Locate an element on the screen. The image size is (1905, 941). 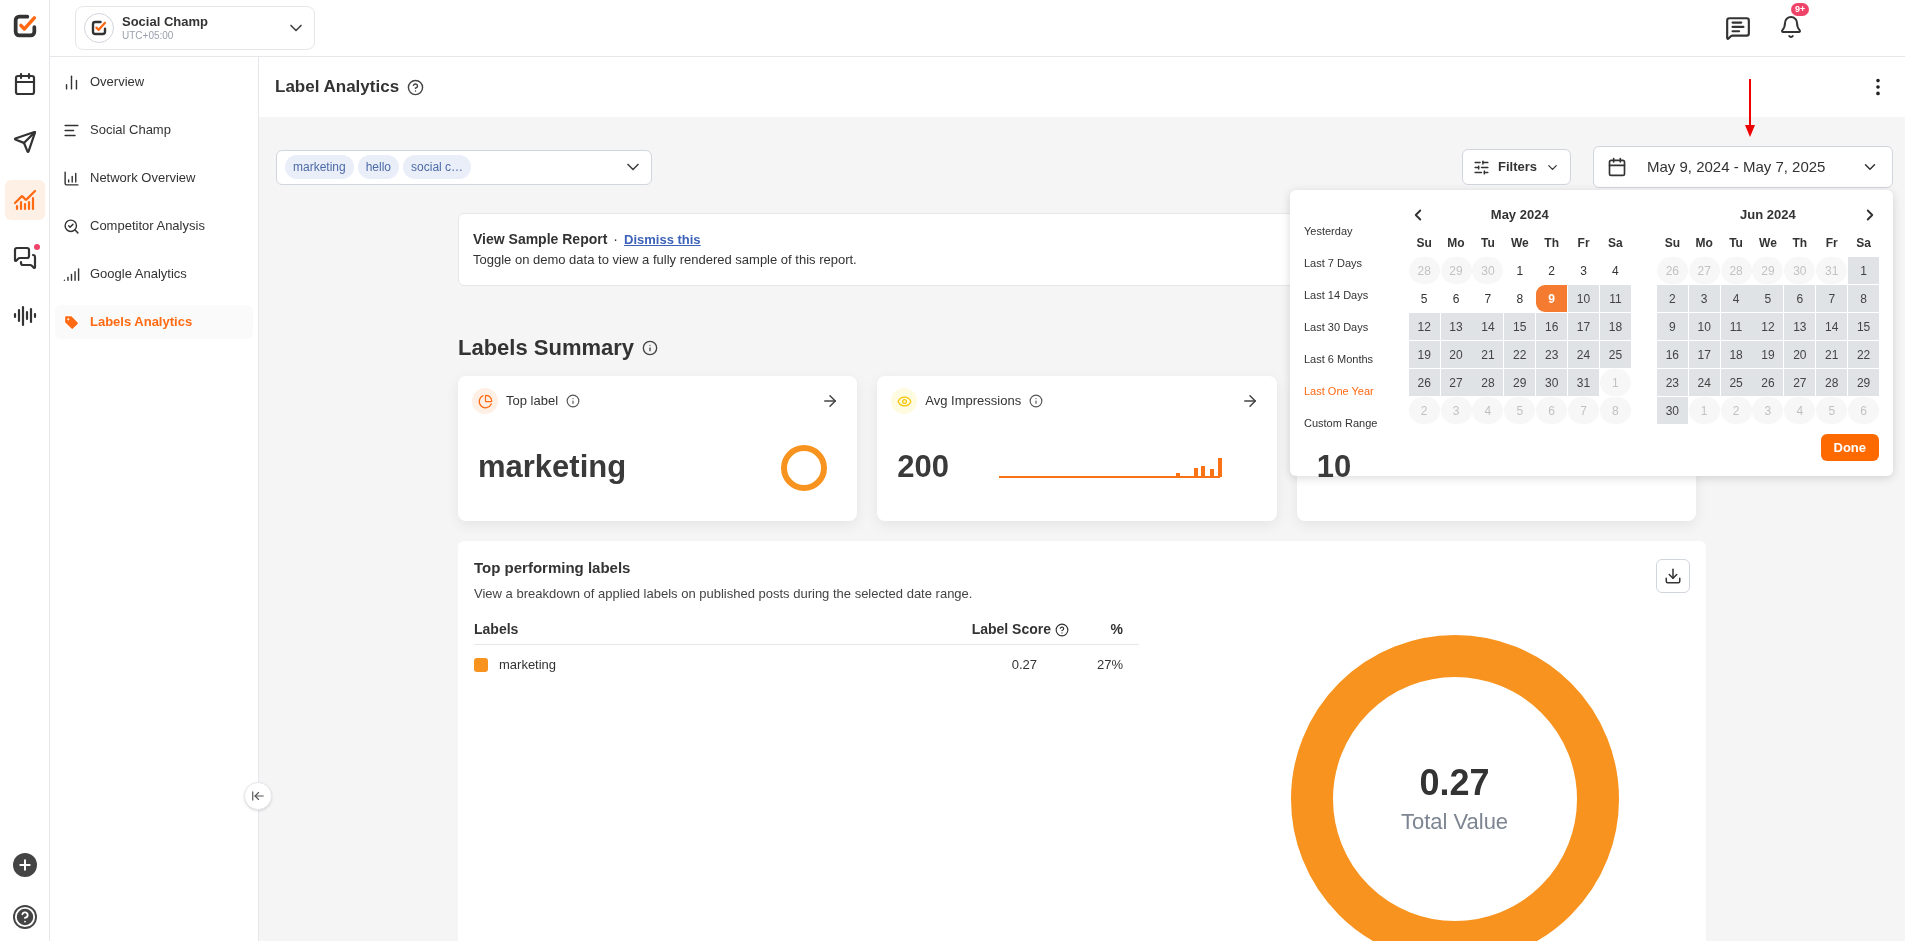
sidebar-item: Social Champ is located at coordinates (154, 130).